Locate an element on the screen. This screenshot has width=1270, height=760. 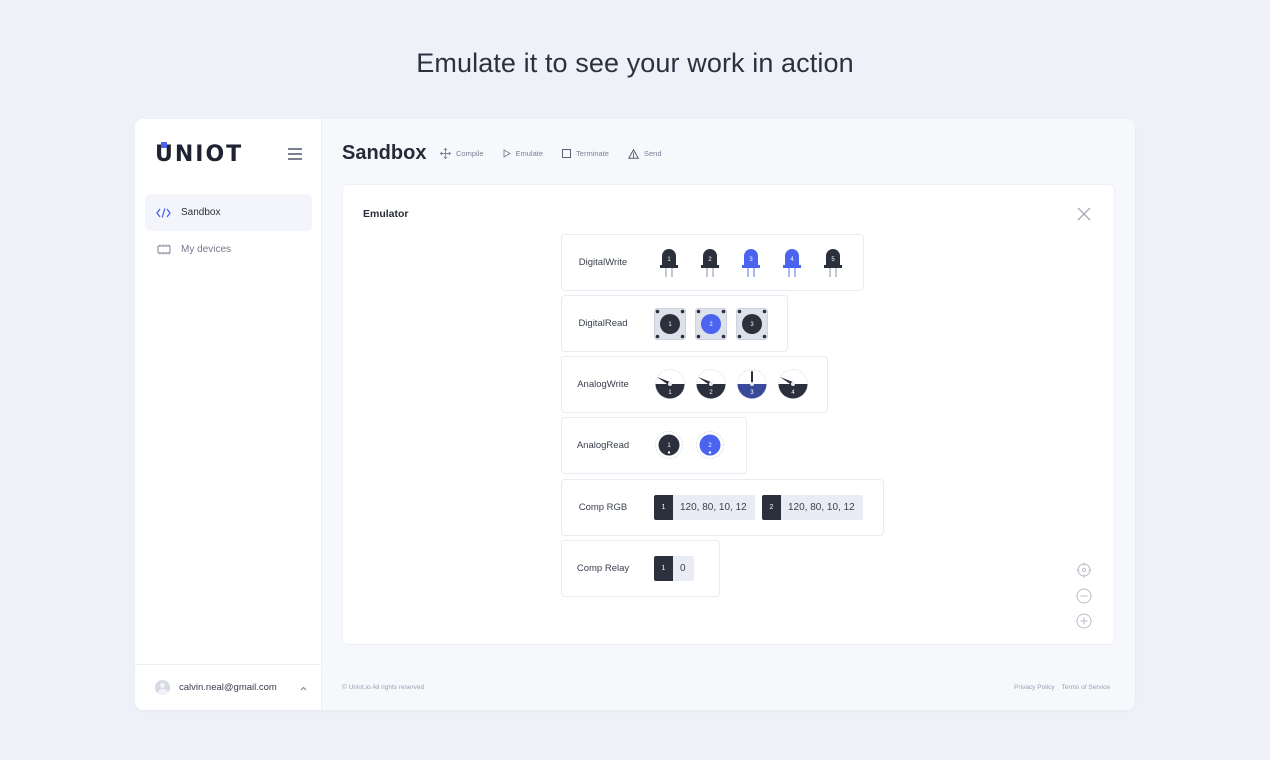
rgb-index: 1 is located at coordinates (663, 507).